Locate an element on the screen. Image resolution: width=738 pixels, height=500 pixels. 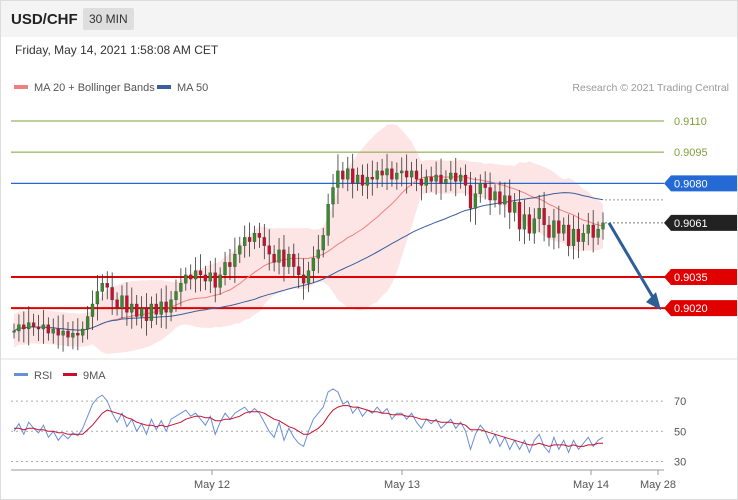
ma50-legend-swatch is located at coordinates (164, 87).